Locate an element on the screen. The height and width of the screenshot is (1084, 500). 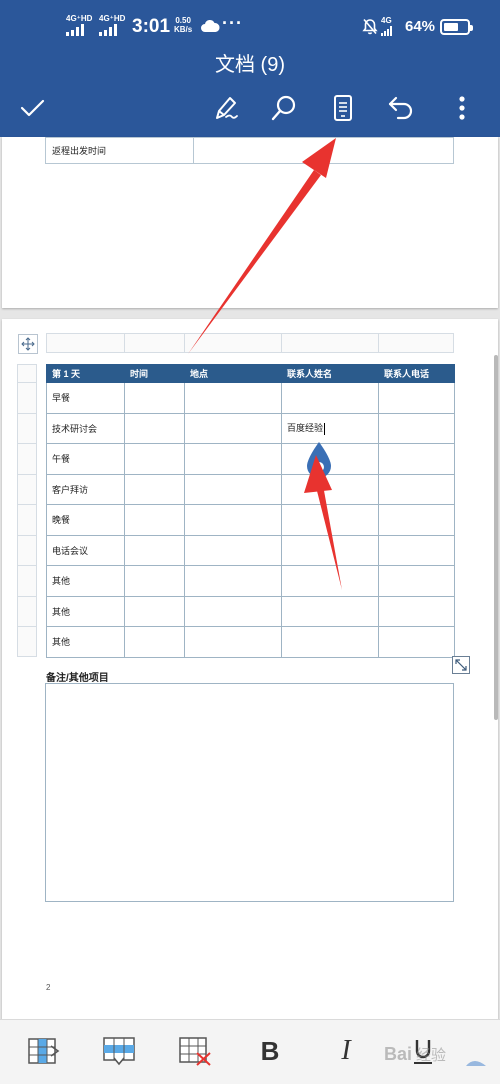
table-row: 其他 is located at coordinates (250, 642).